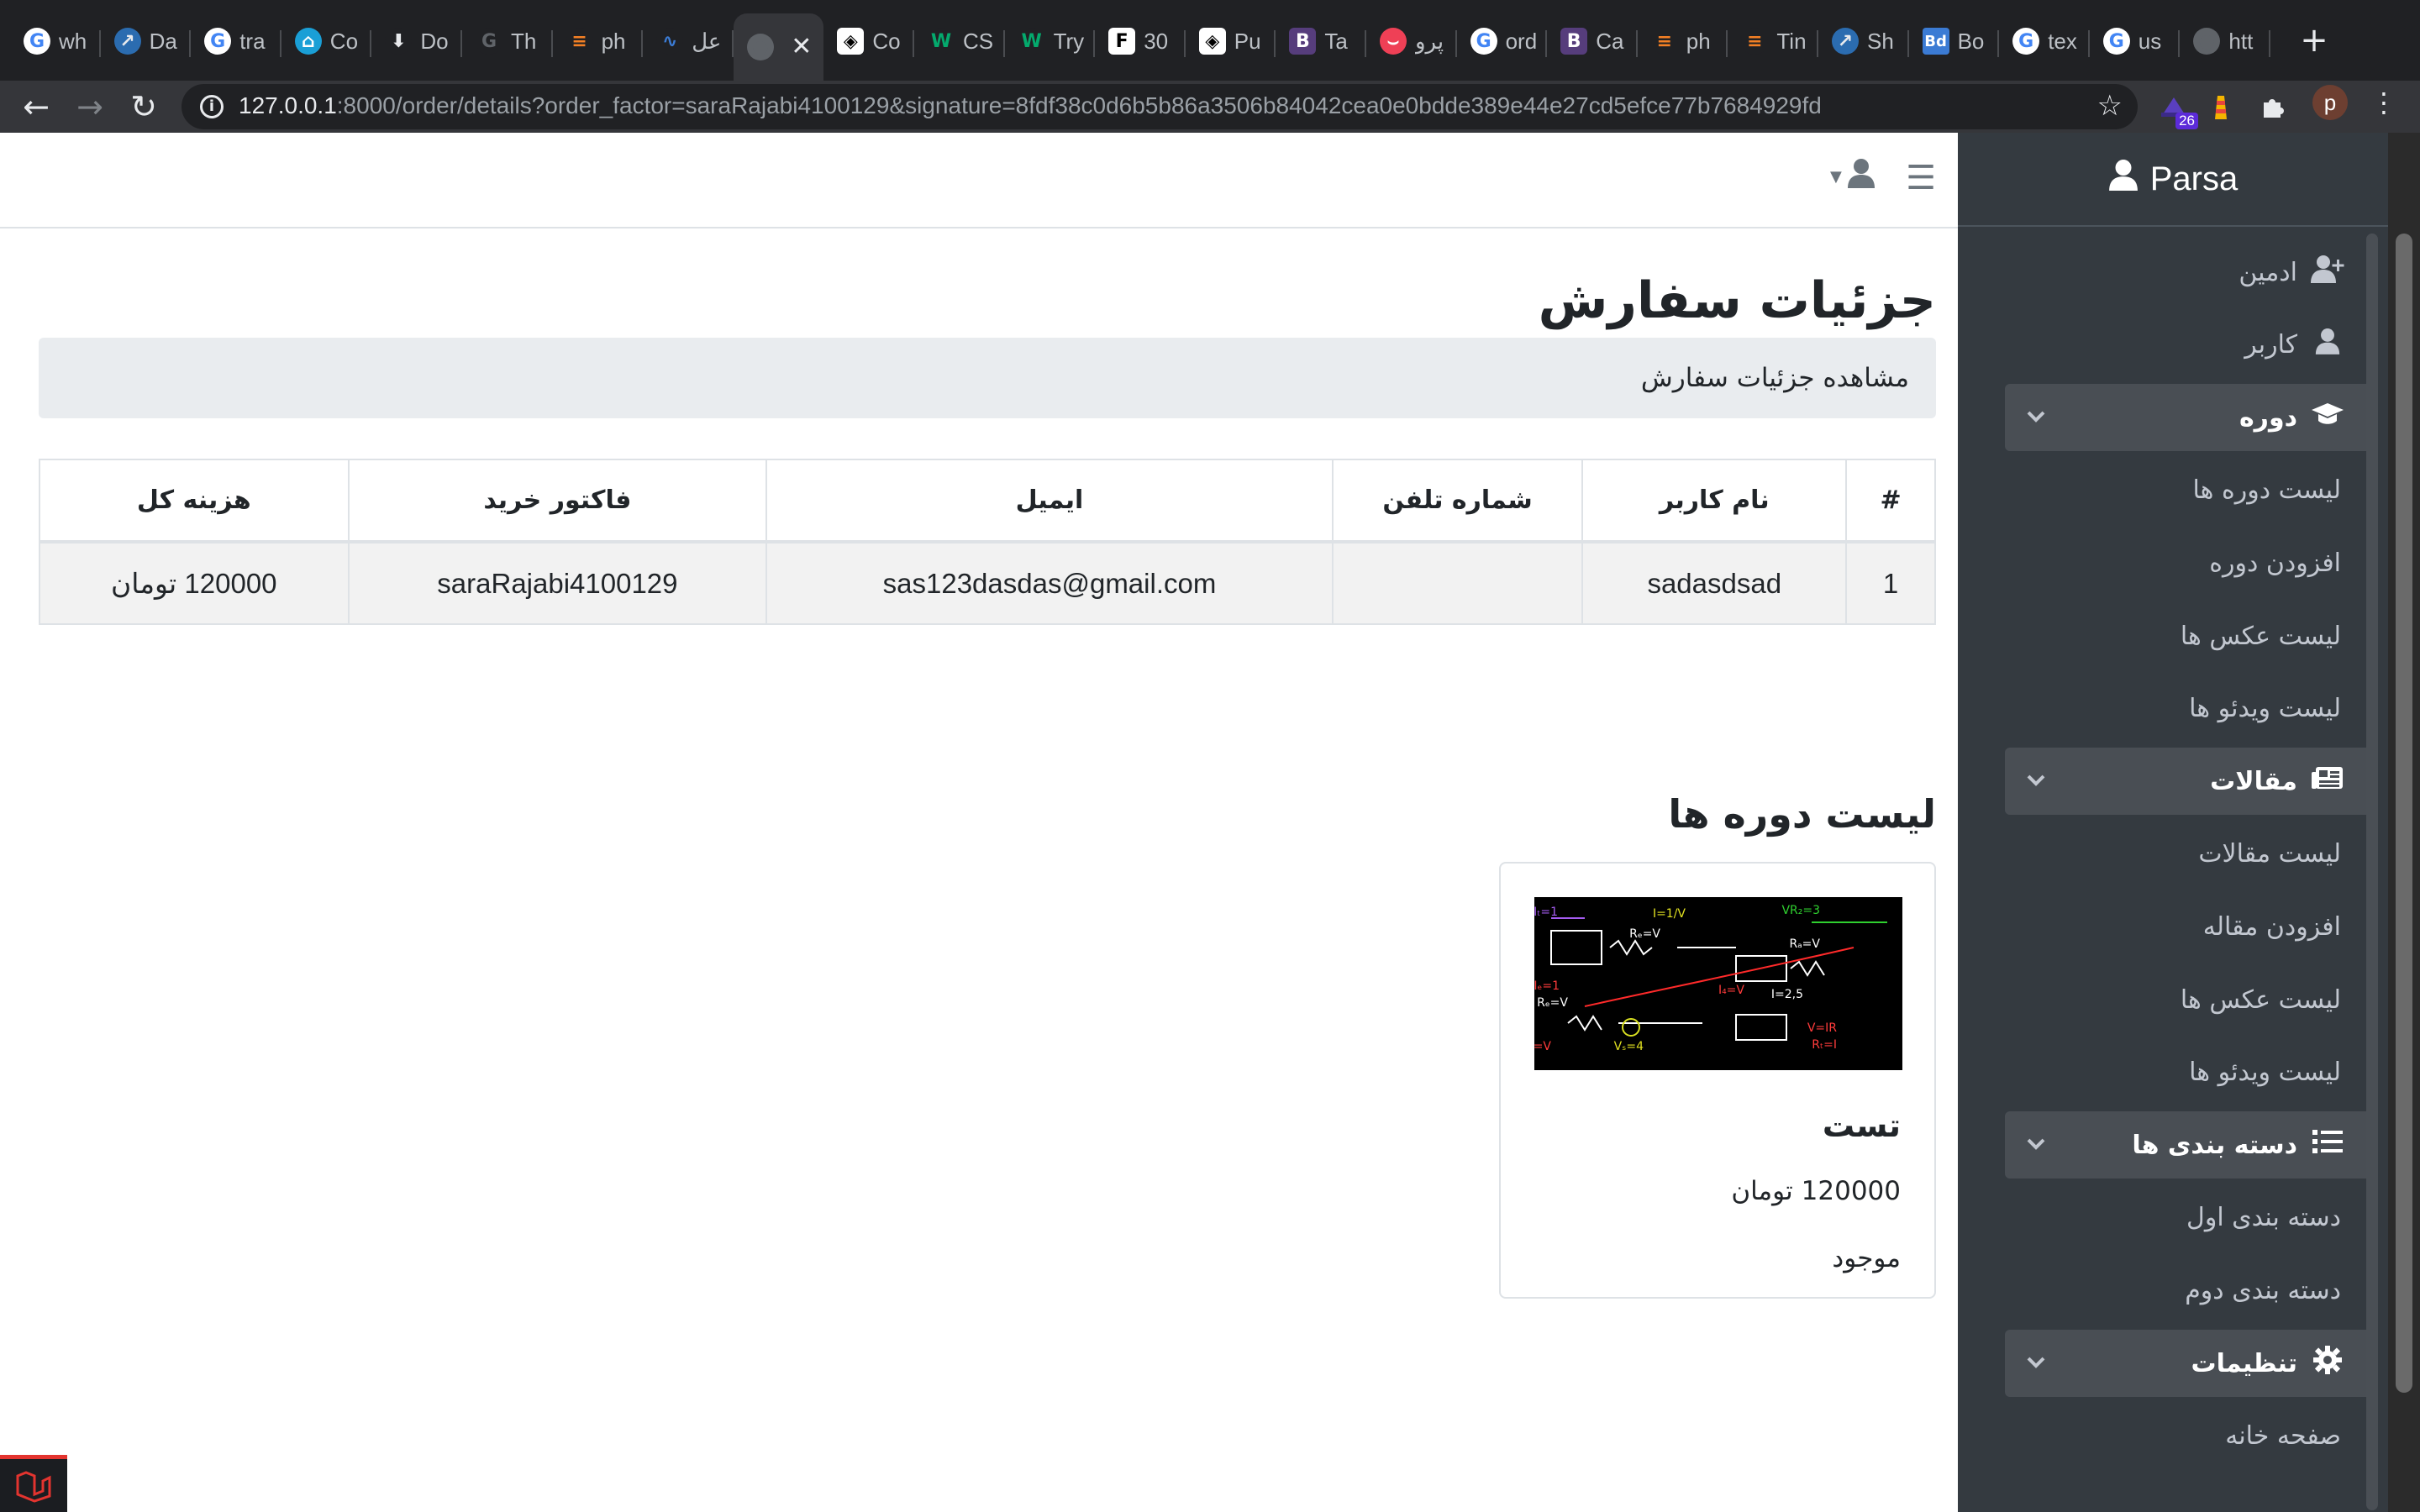  What do you see at coordinates (1610, 41) in the screenshot?
I see `tab-title: Ca` at bounding box center [1610, 41].